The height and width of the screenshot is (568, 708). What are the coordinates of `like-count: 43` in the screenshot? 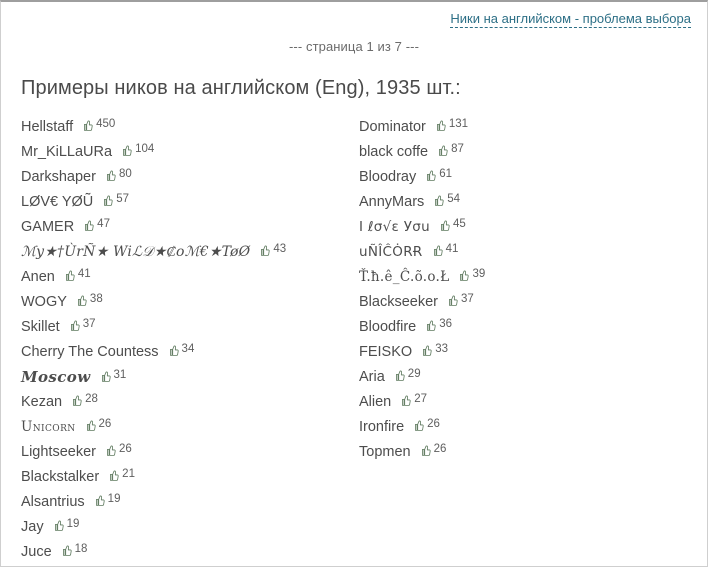 It's located at (280, 249).